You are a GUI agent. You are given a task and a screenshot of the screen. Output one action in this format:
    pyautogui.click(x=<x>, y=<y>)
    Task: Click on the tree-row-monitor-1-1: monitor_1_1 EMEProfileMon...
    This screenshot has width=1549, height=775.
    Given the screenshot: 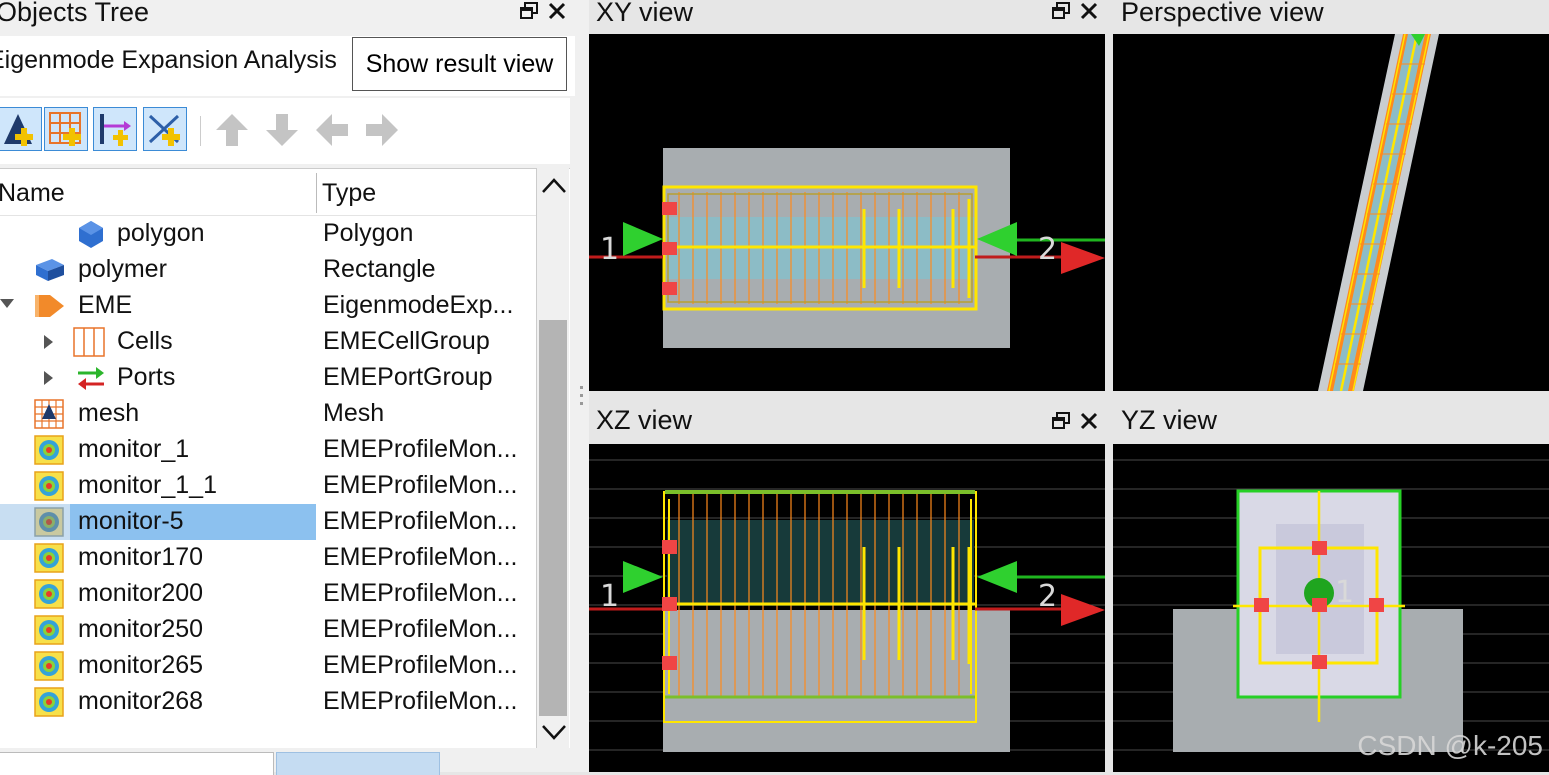 What is the action you would take?
    pyautogui.click(x=268, y=486)
    